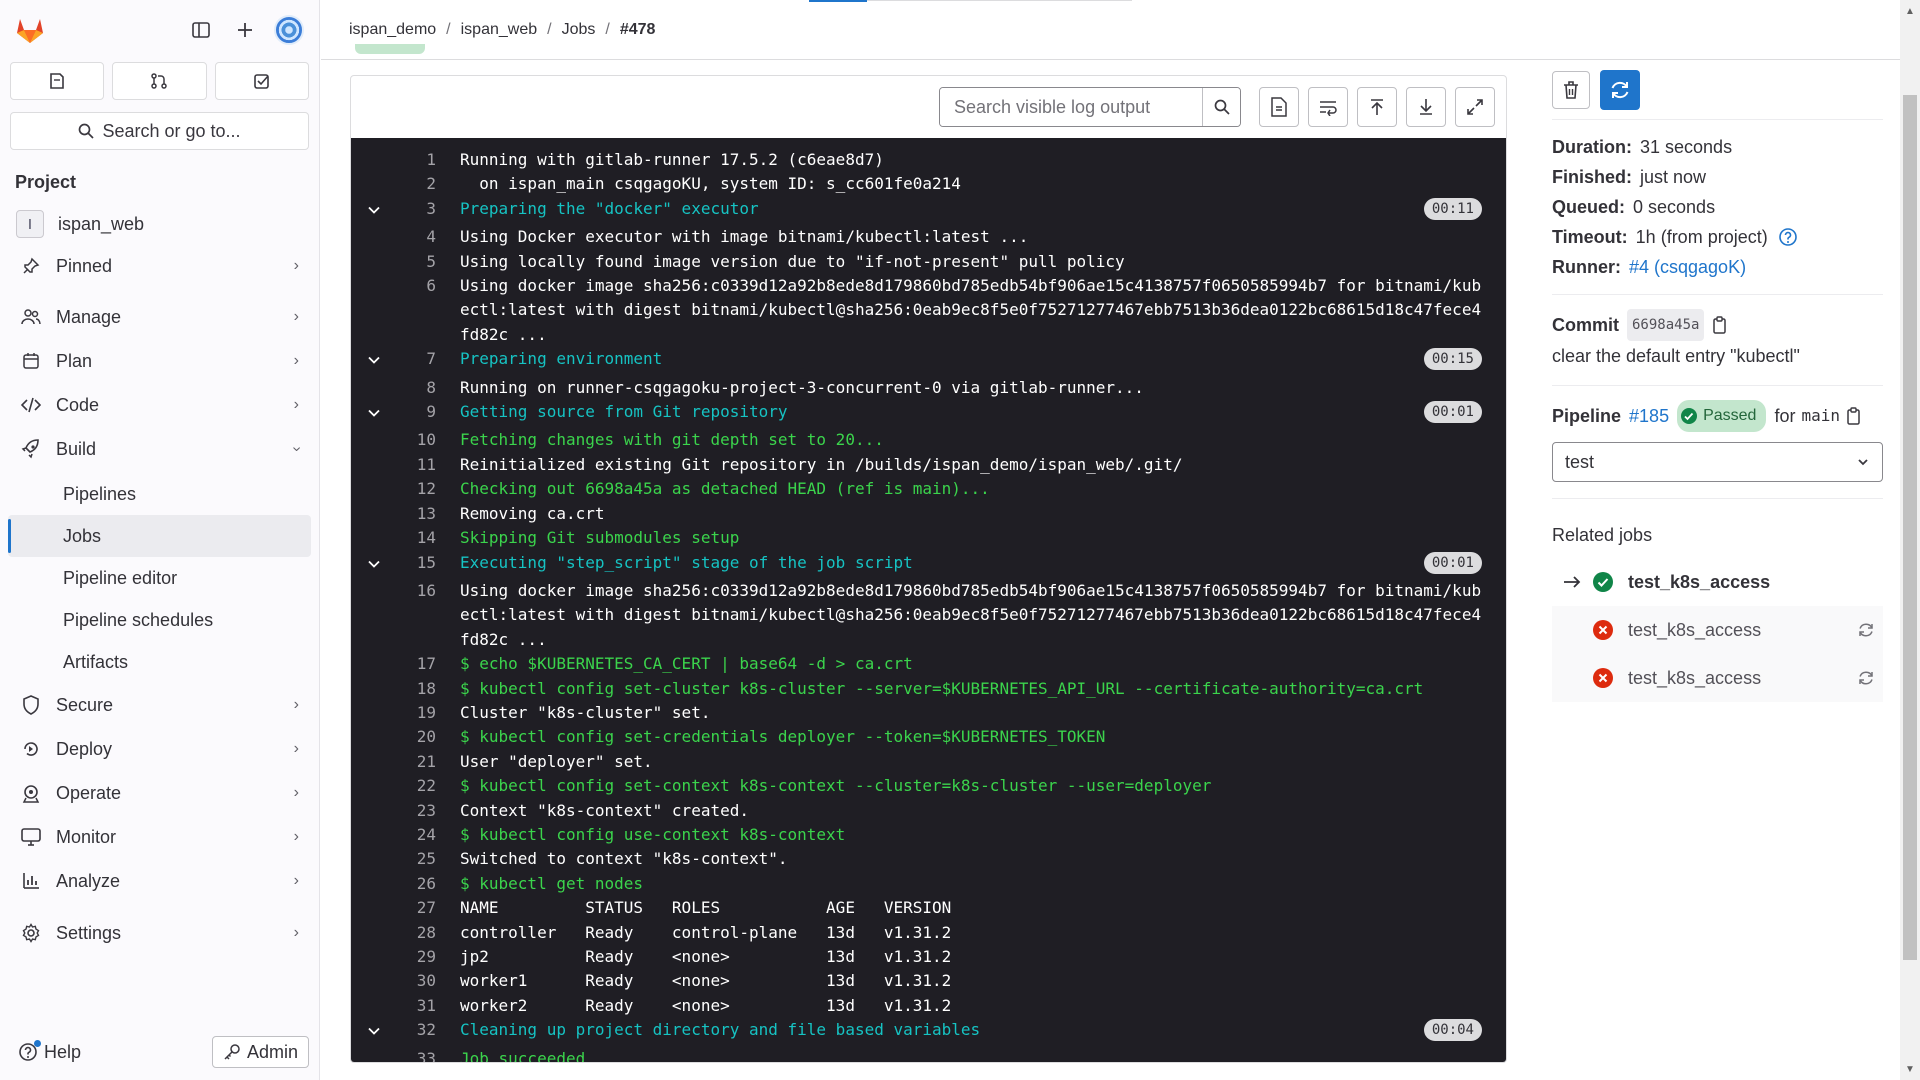 The width and height of the screenshot is (1920, 1080). What do you see at coordinates (416, 1006) in the screenshot?
I see `line-number: 31` at bounding box center [416, 1006].